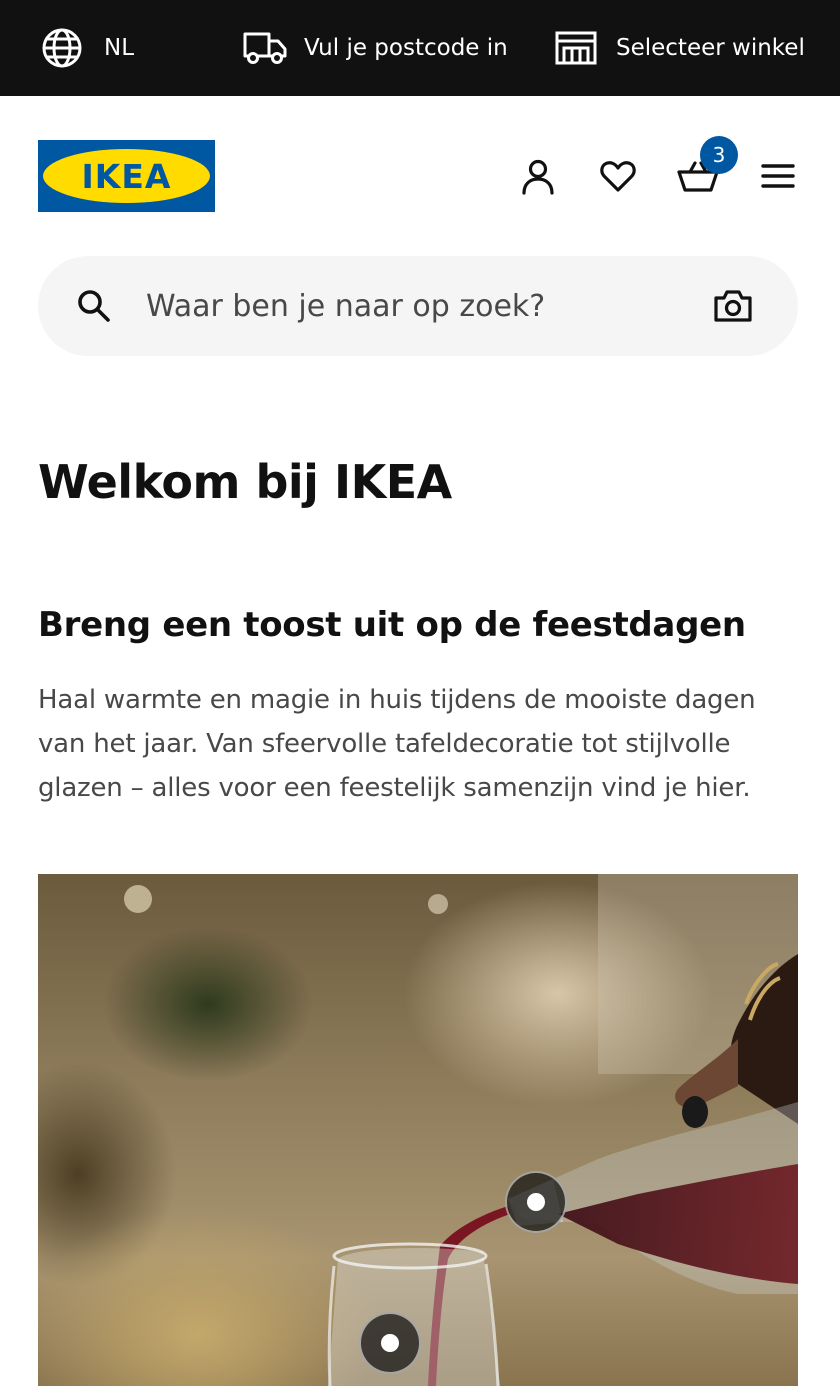 This screenshot has width=840, height=1392. What do you see at coordinates (265, 48) in the screenshot?
I see `delivery-truck-icon` at bounding box center [265, 48].